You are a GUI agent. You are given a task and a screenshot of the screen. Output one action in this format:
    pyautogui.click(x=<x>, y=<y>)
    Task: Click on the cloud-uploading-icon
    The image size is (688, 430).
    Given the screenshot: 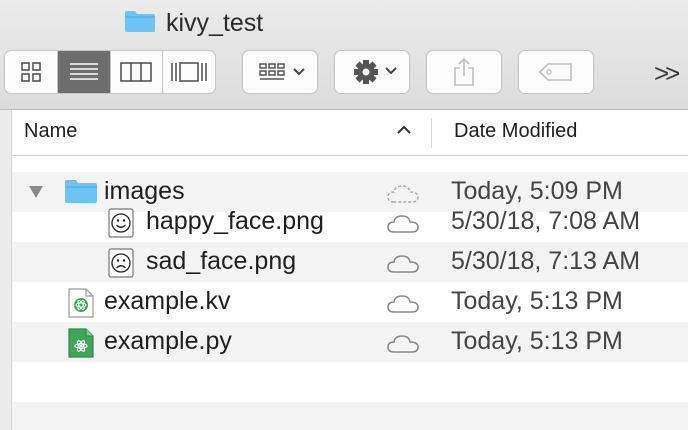 What is the action you would take?
    pyautogui.click(x=403, y=194)
    